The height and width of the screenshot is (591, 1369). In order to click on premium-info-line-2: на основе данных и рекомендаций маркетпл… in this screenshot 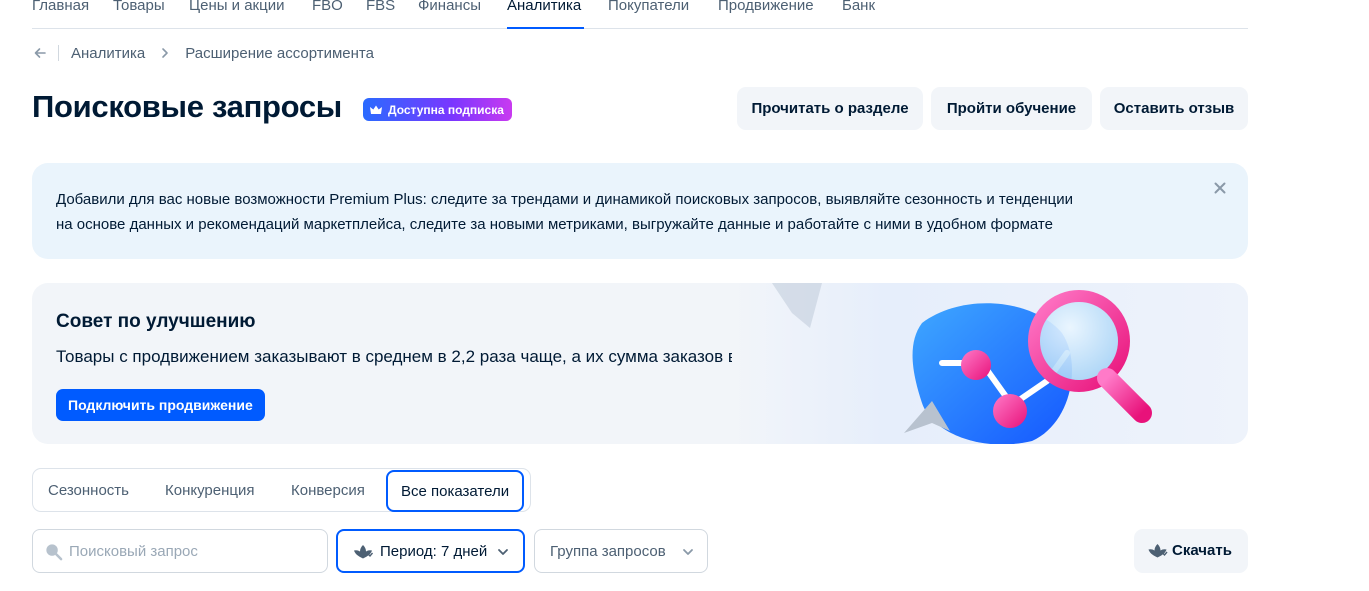, I will do `click(554, 224)`.